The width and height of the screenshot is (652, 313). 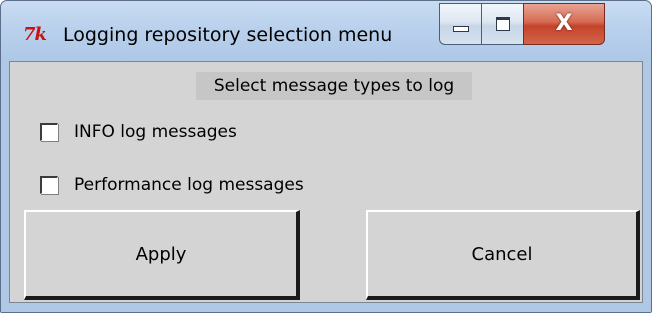 What do you see at coordinates (35, 34) in the screenshot?
I see `tk-app-icon: 7k` at bounding box center [35, 34].